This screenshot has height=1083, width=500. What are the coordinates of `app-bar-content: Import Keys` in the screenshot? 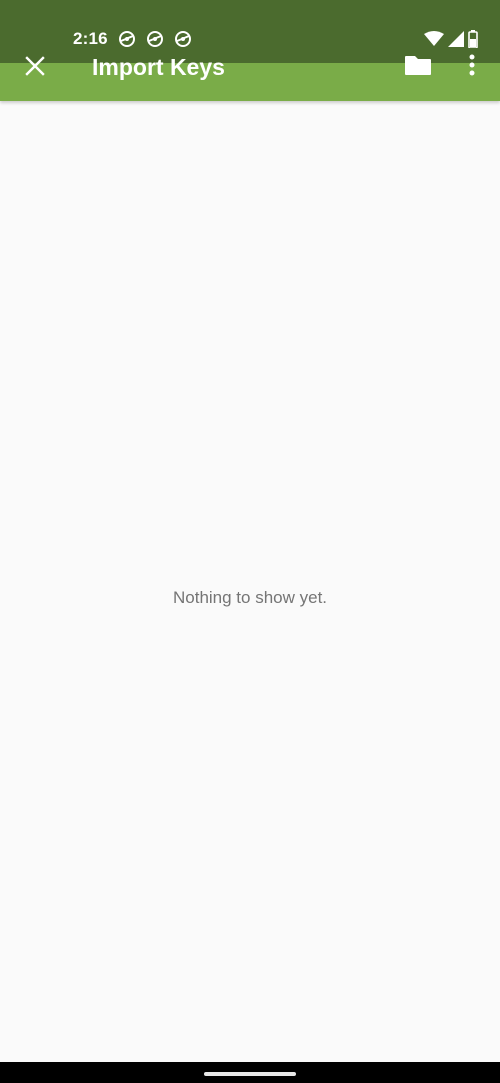 It's located at (250, 68).